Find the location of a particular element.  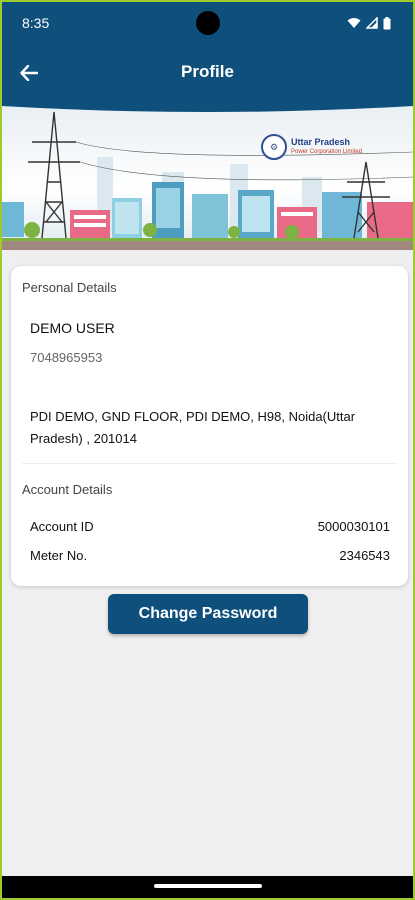

navigation-bar is located at coordinates (207, 887).